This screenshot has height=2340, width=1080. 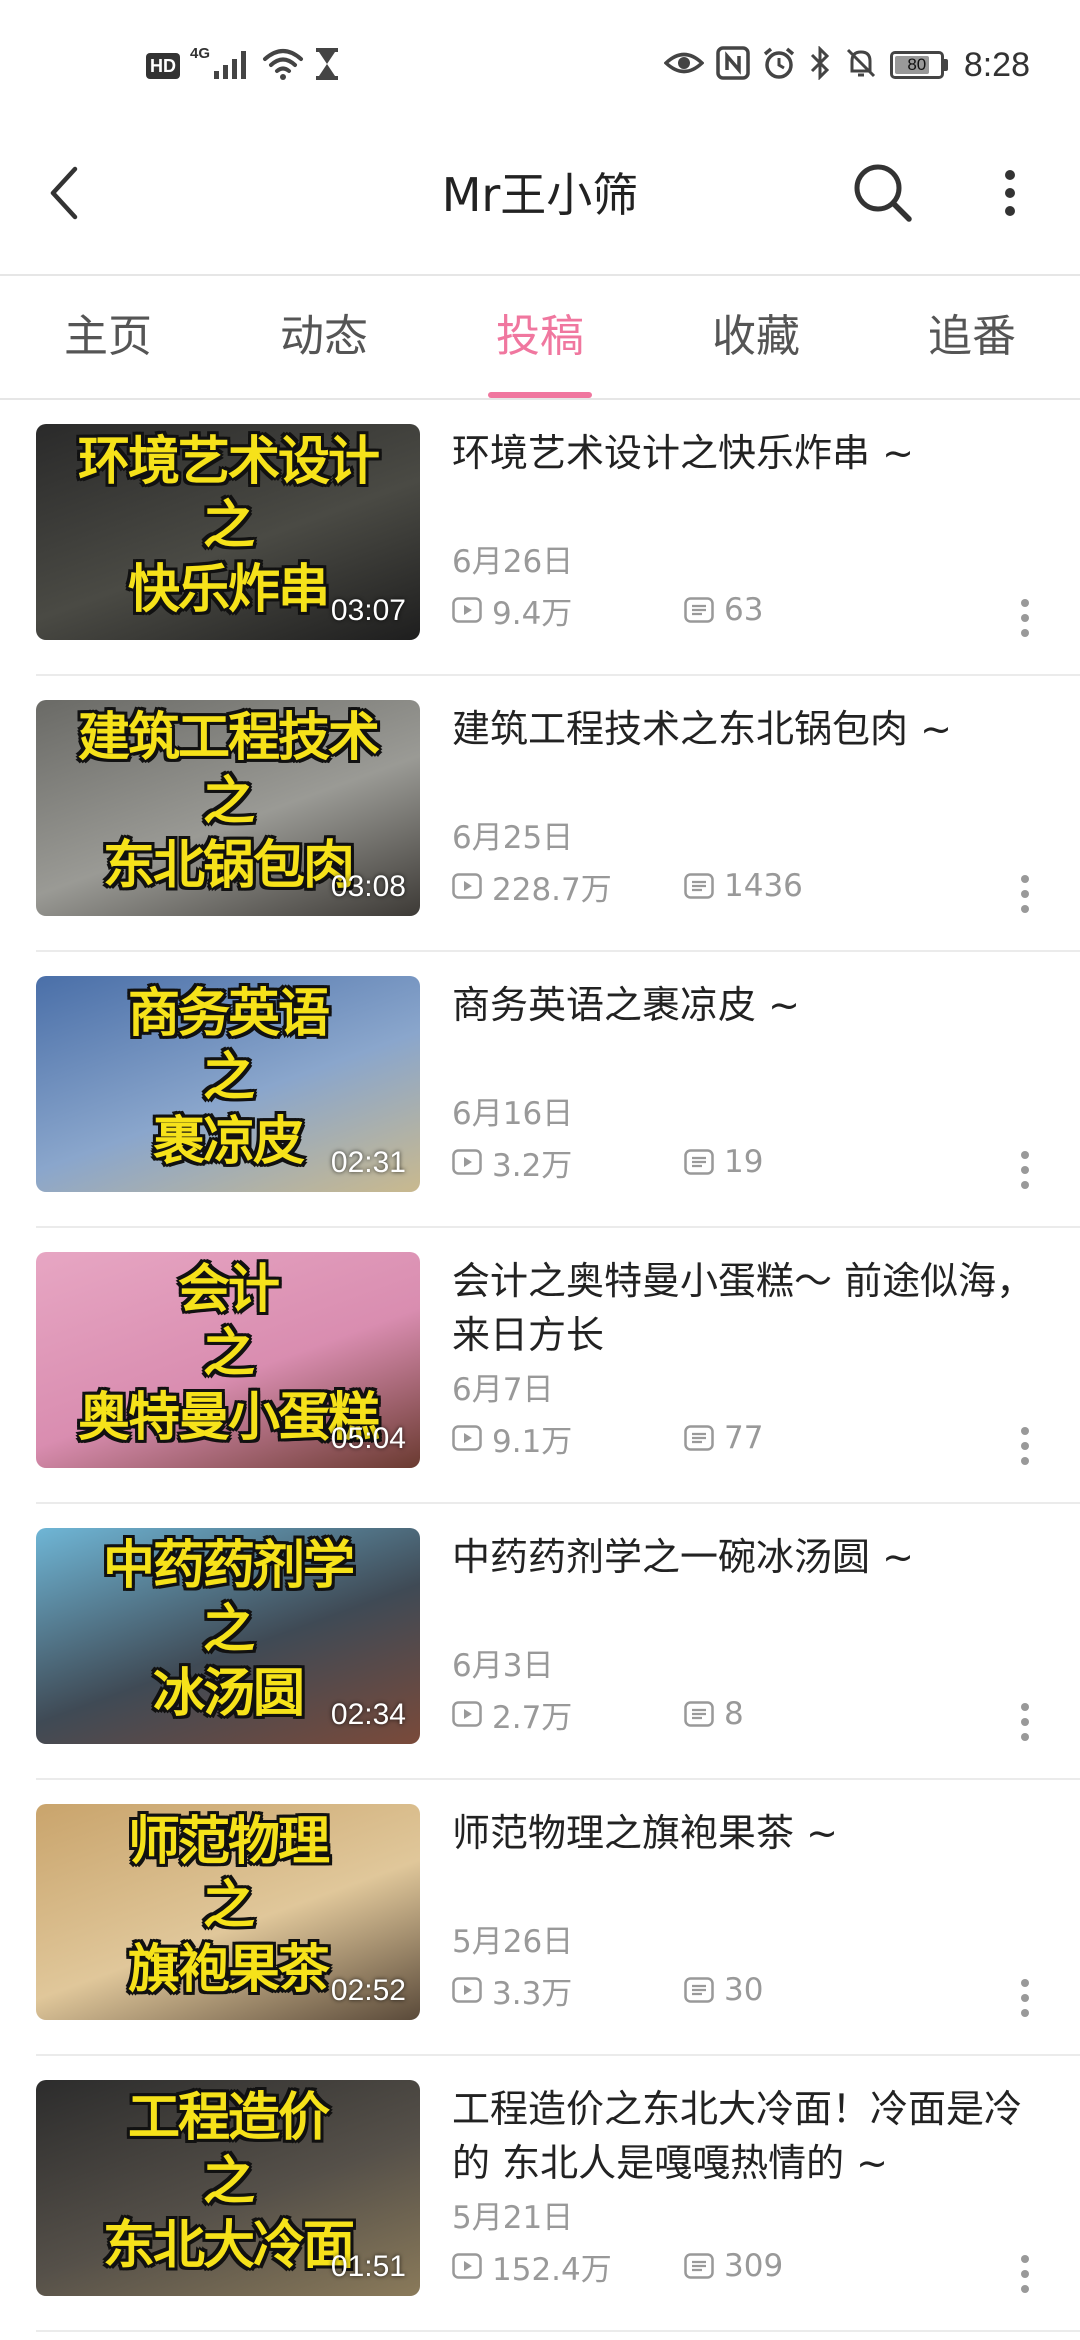 What do you see at coordinates (598, 1715) in the screenshot?
I see `video-stats: 2.7万 8` at bounding box center [598, 1715].